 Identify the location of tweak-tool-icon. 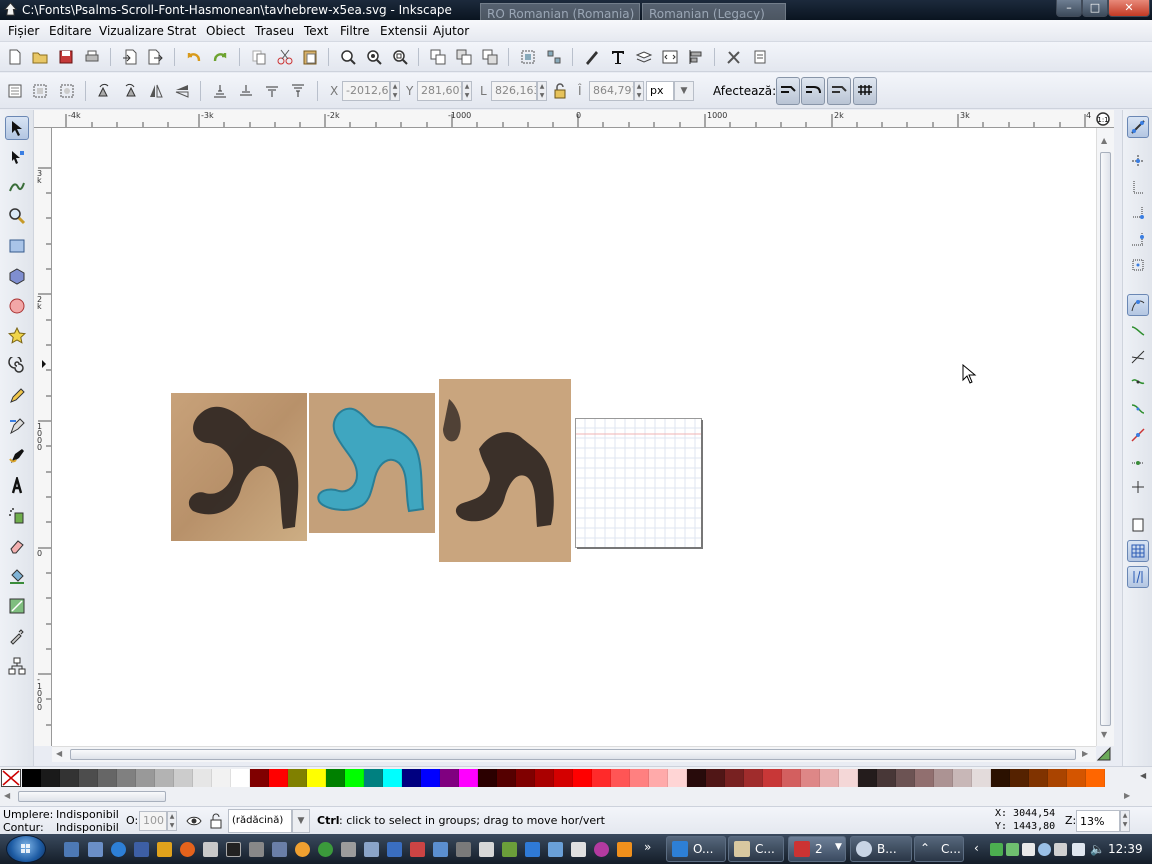
(17, 186).